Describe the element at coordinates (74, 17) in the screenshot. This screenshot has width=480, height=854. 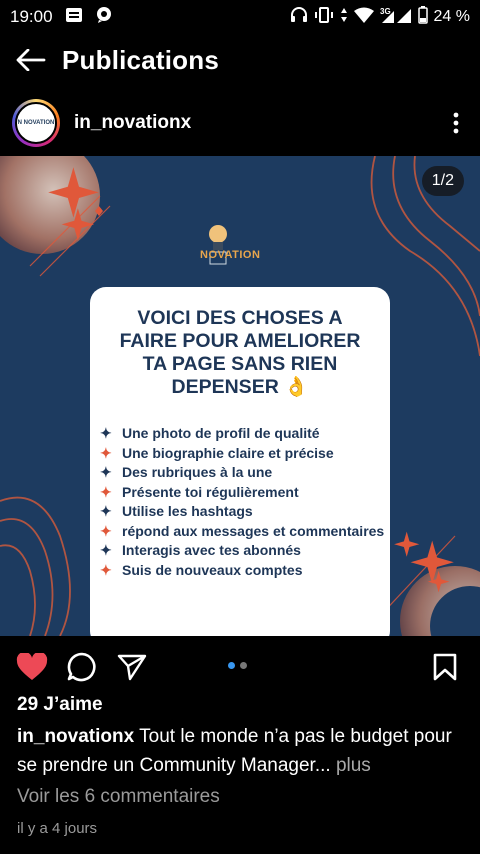
I see `message-icon` at that location.